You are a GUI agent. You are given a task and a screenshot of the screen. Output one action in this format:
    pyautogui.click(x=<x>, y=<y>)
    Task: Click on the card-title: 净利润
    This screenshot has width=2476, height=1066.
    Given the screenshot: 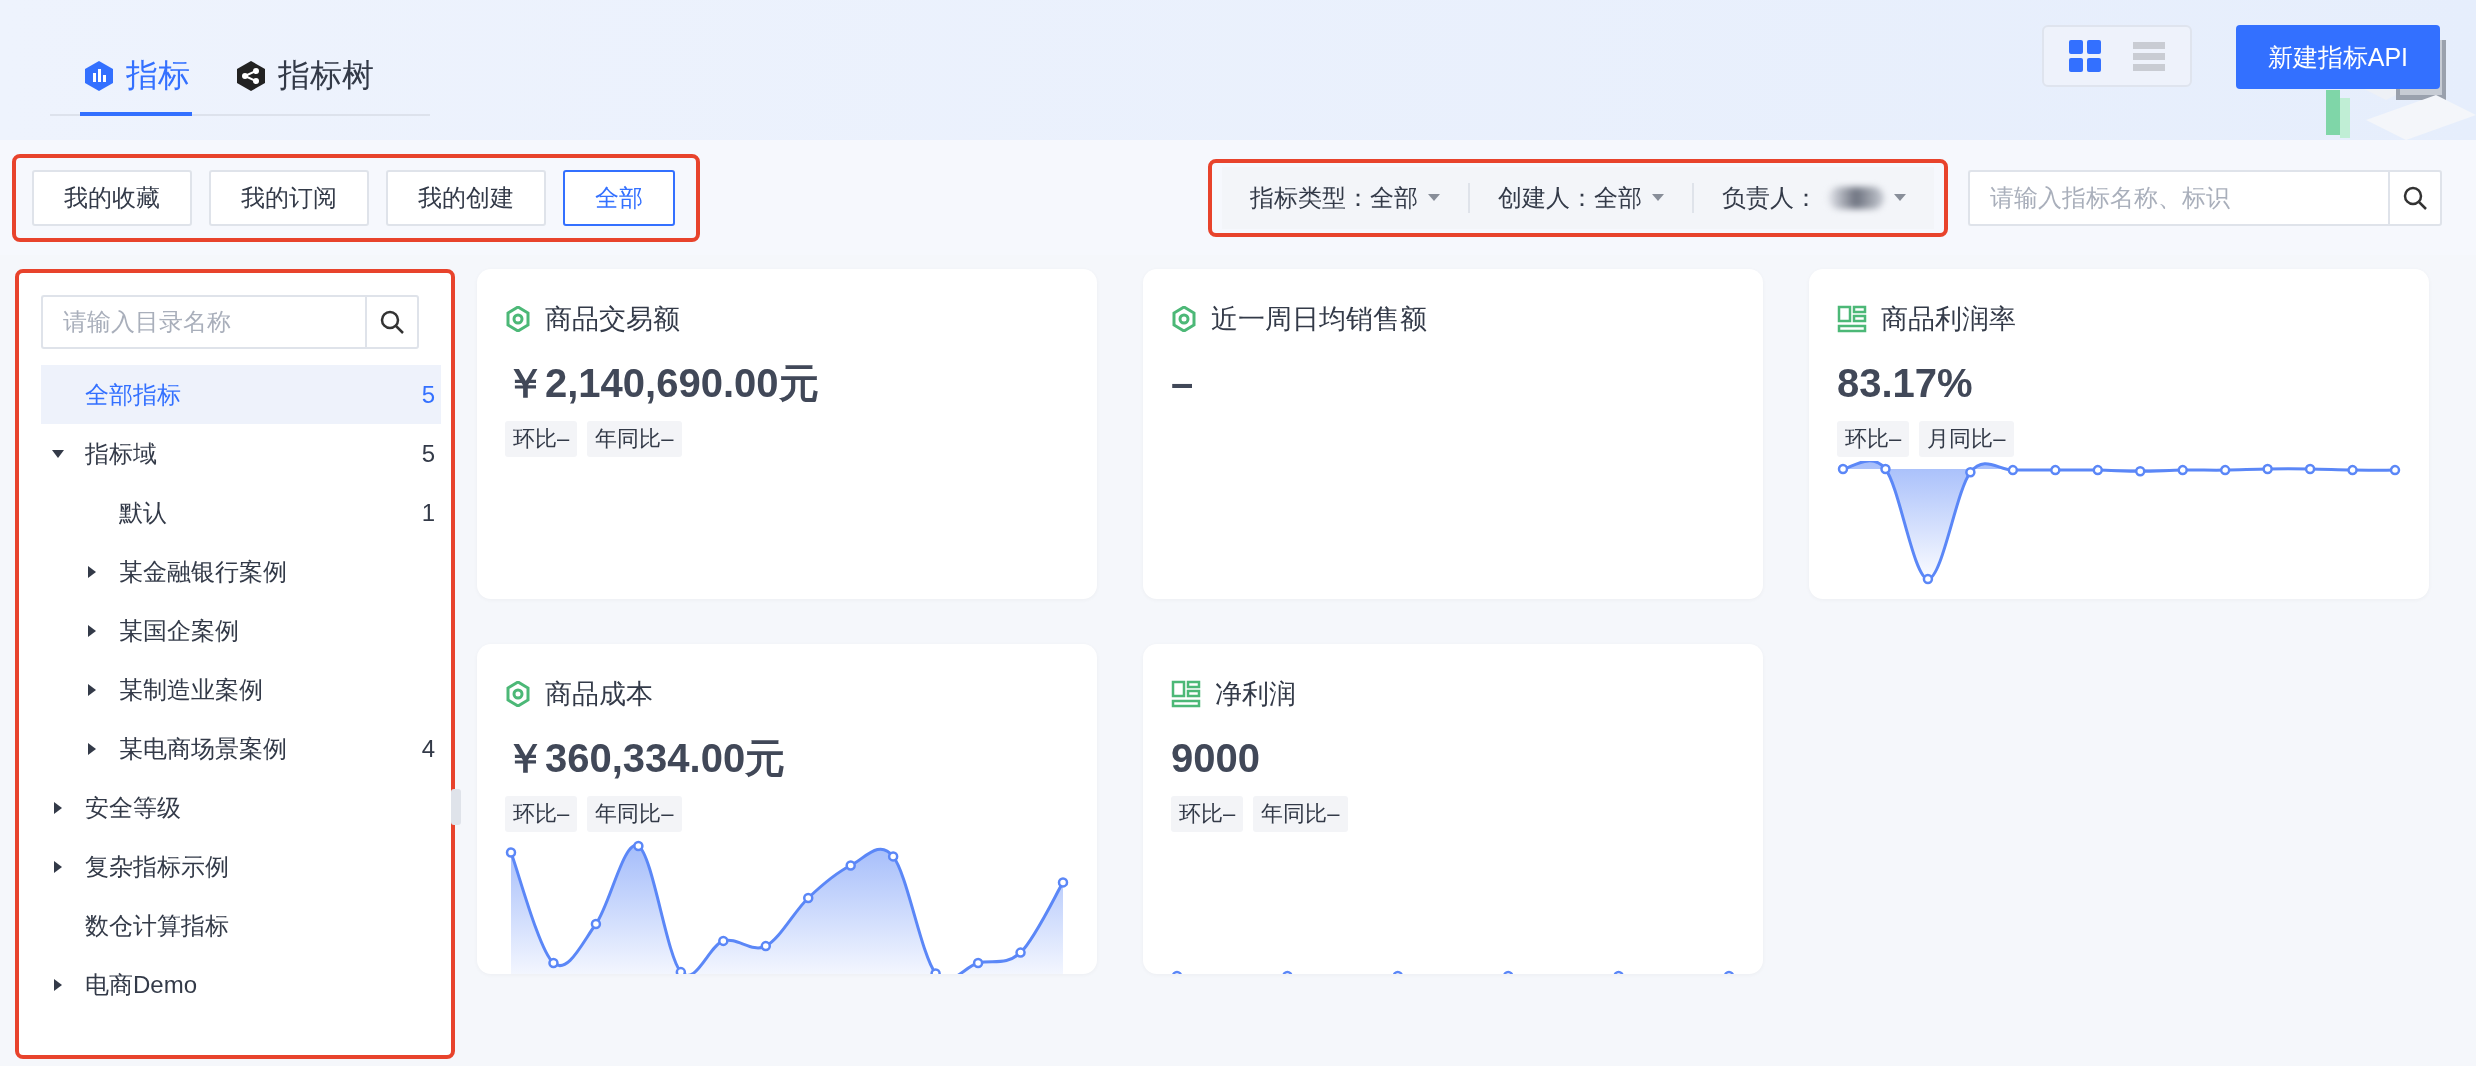 What is the action you would take?
    pyautogui.click(x=1255, y=694)
    